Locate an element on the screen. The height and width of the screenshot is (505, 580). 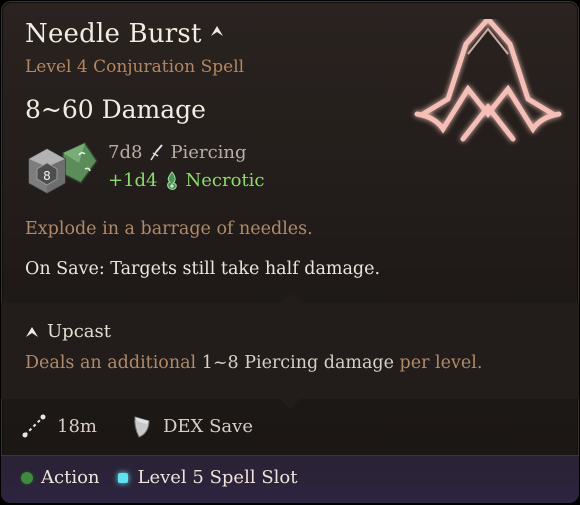
save-type: DEX Save is located at coordinates (207, 426).